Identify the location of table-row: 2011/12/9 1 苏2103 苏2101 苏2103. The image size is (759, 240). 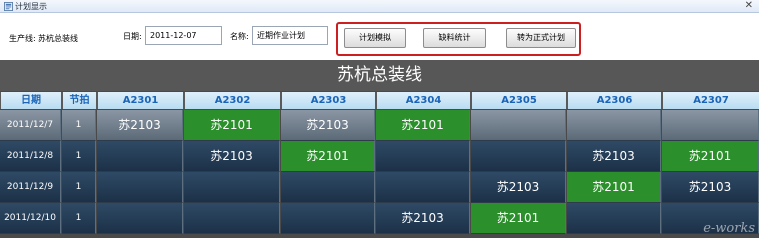
(379, 187).